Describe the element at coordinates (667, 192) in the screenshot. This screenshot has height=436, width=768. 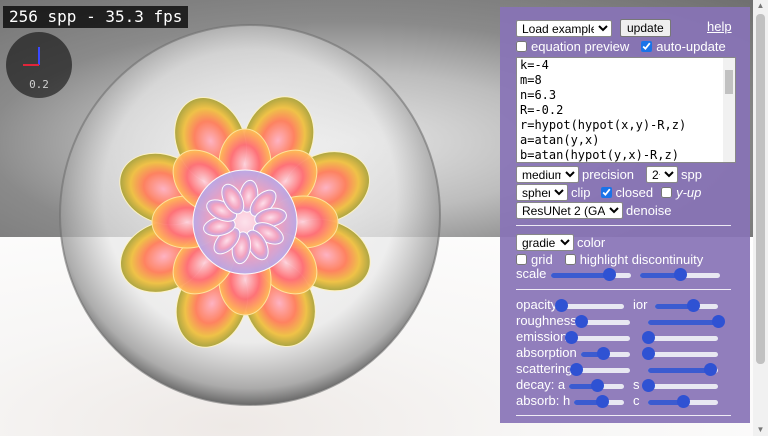
I see `y-up-checkbox` at that location.